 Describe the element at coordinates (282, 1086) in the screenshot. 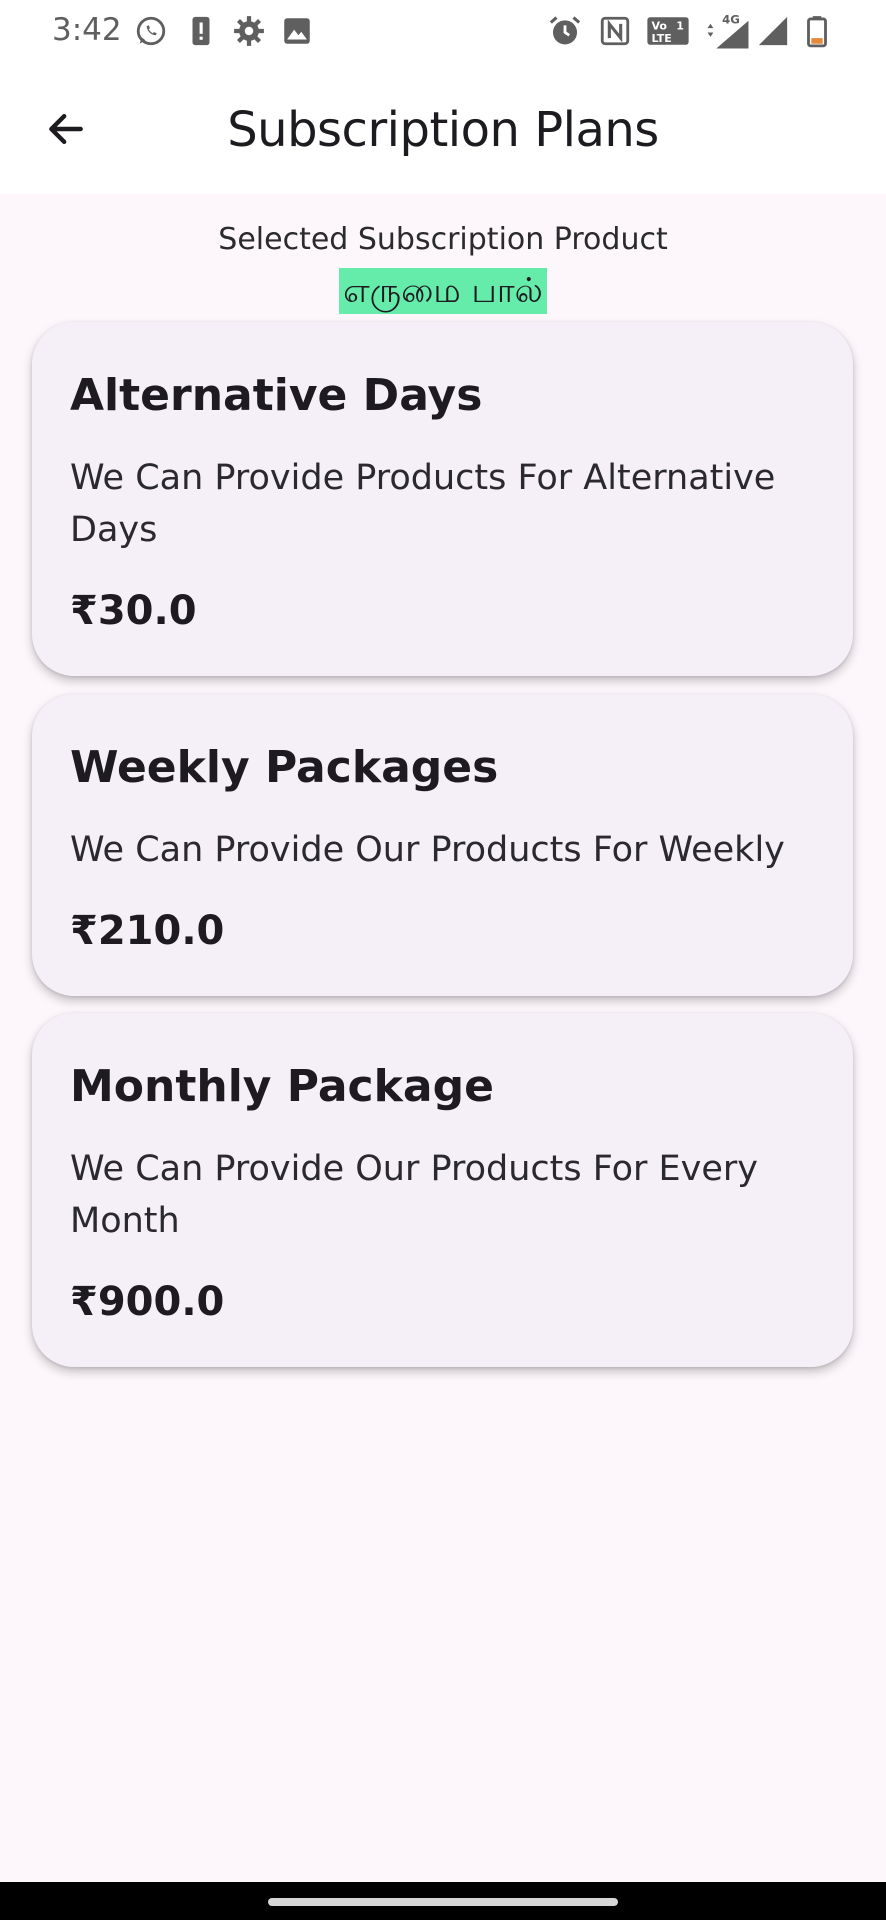

I see `plan-title: Monthly Package` at that location.